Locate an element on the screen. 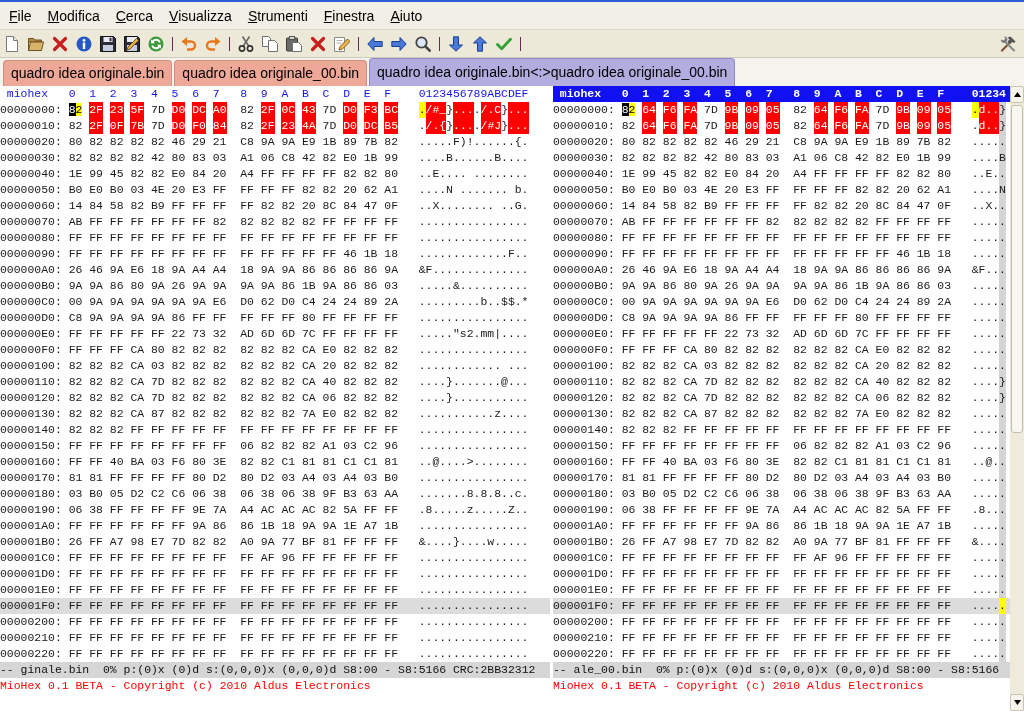 Image resolution: width=1024 pixels, height=711 pixels. hex-byte: F3 is located at coordinates (370, 110).